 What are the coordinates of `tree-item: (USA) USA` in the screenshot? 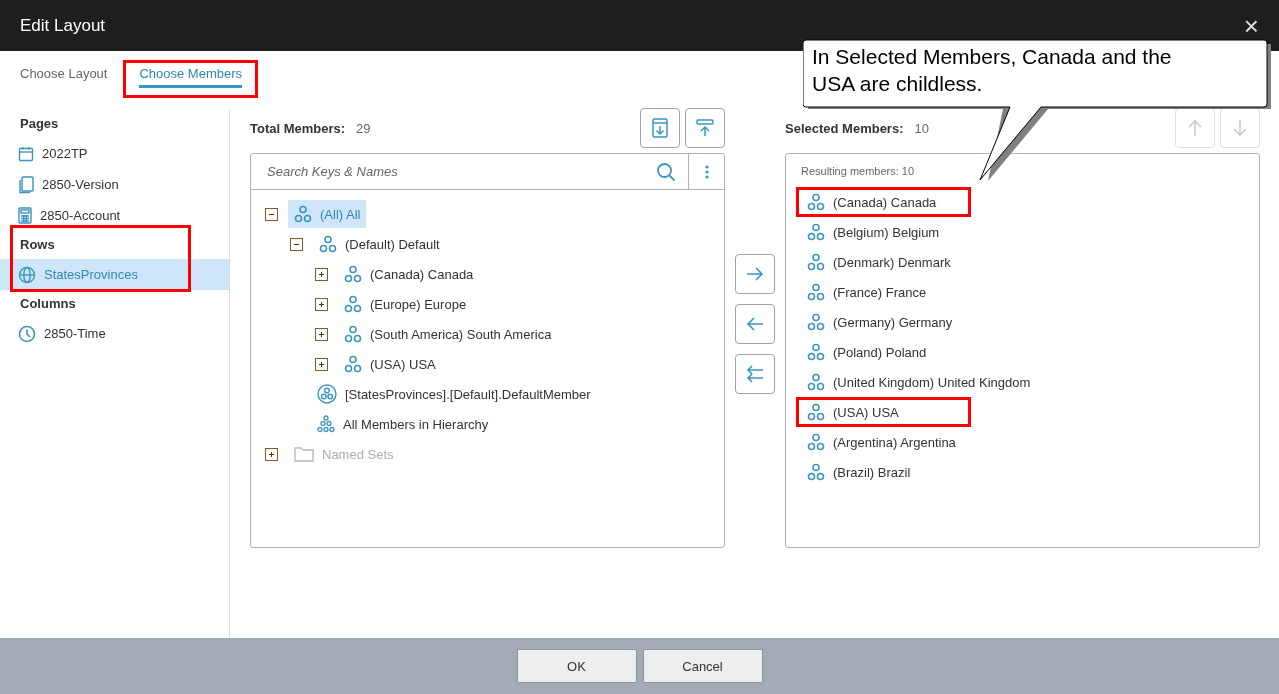 It's located at (390, 364).